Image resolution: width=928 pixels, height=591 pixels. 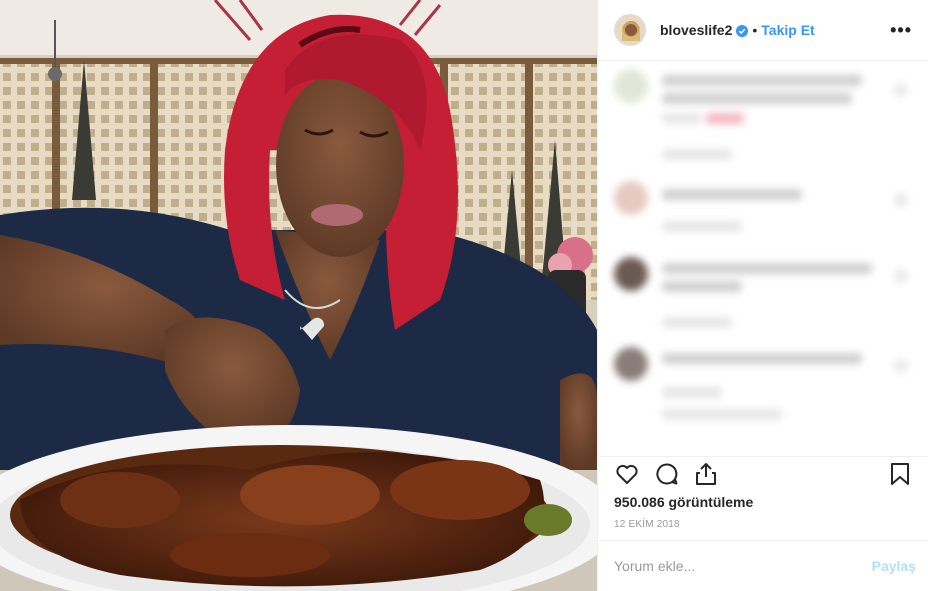 What do you see at coordinates (647, 524) in the screenshot?
I see `post-date: 12 EKİM 2018` at bounding box center [647, 524].